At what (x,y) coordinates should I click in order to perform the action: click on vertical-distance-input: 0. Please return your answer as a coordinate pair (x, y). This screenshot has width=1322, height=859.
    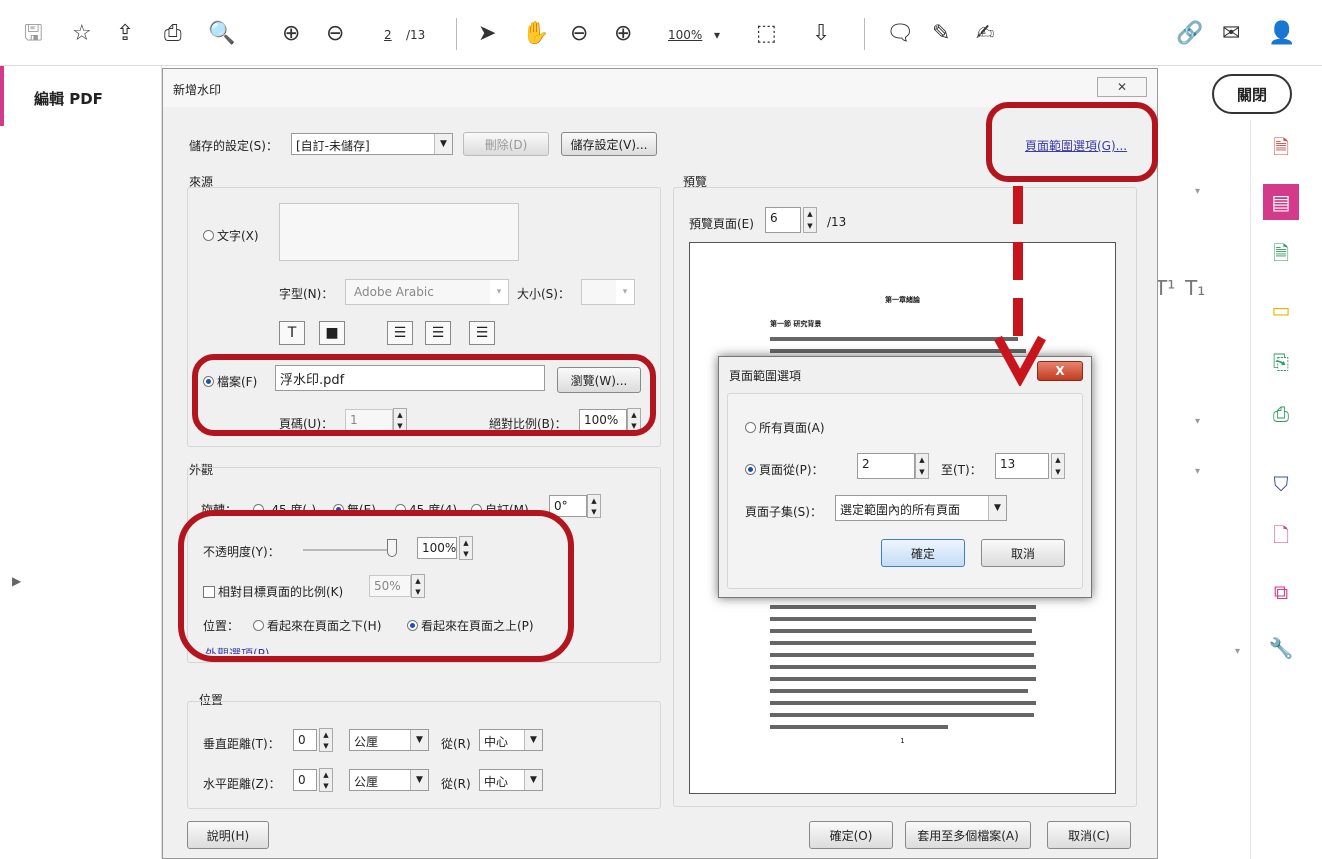
    Looking at the image, I should click on (305, 740).